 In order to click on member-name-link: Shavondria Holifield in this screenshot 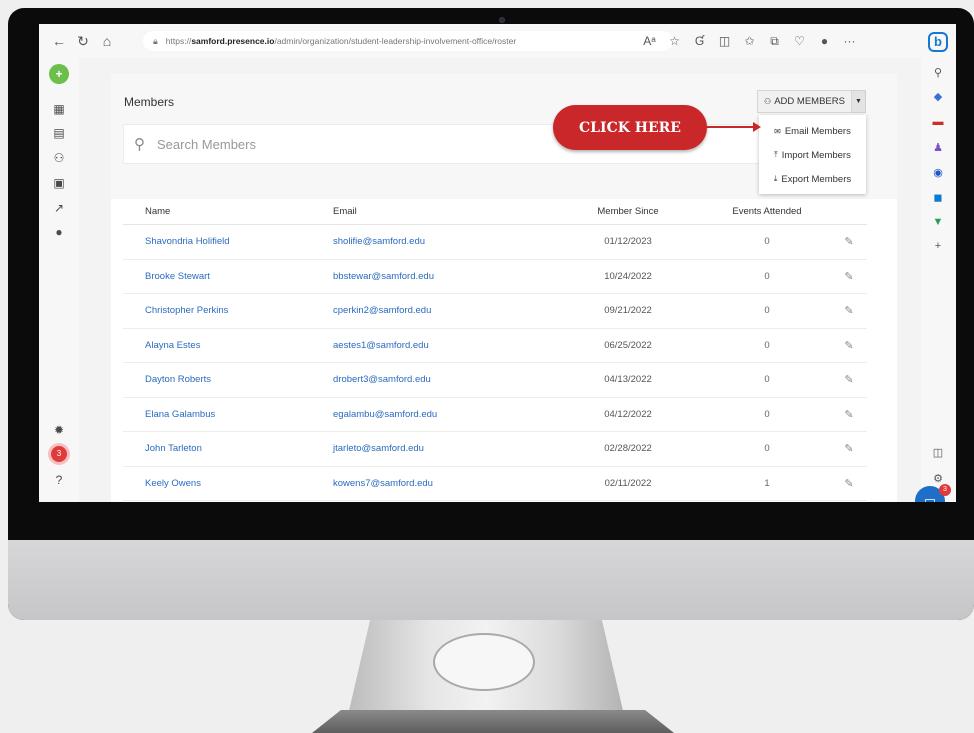, I will do `click(218, 241)`.